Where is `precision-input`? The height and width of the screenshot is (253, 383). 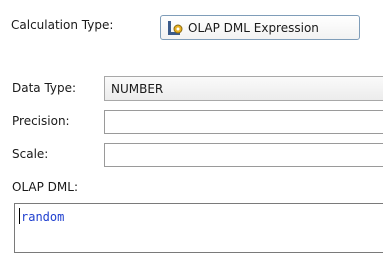
precision-input is located at coordinates (243, 122).